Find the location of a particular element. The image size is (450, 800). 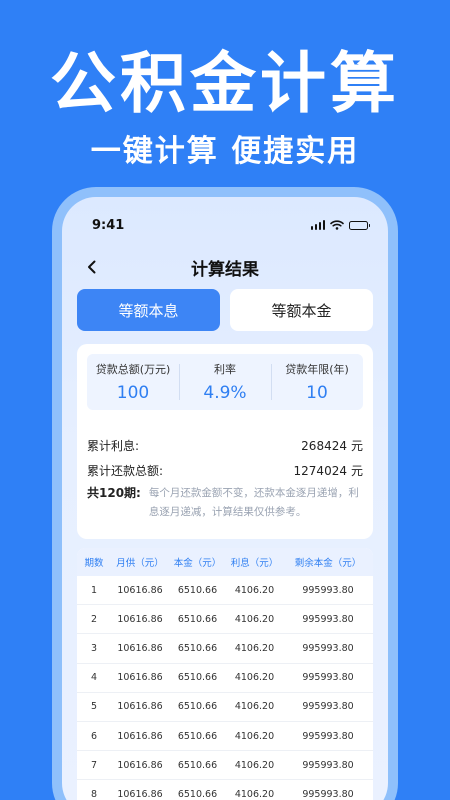

total-repayment-row: 累计还款总额: 1274024 元 is located at coordinates (225, 470).